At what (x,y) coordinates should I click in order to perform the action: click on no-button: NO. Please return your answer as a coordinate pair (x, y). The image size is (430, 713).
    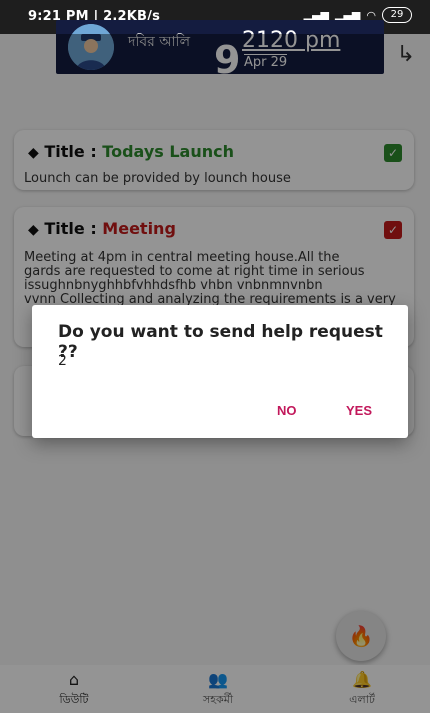
    Looking at the image, I should click on (287, 410).